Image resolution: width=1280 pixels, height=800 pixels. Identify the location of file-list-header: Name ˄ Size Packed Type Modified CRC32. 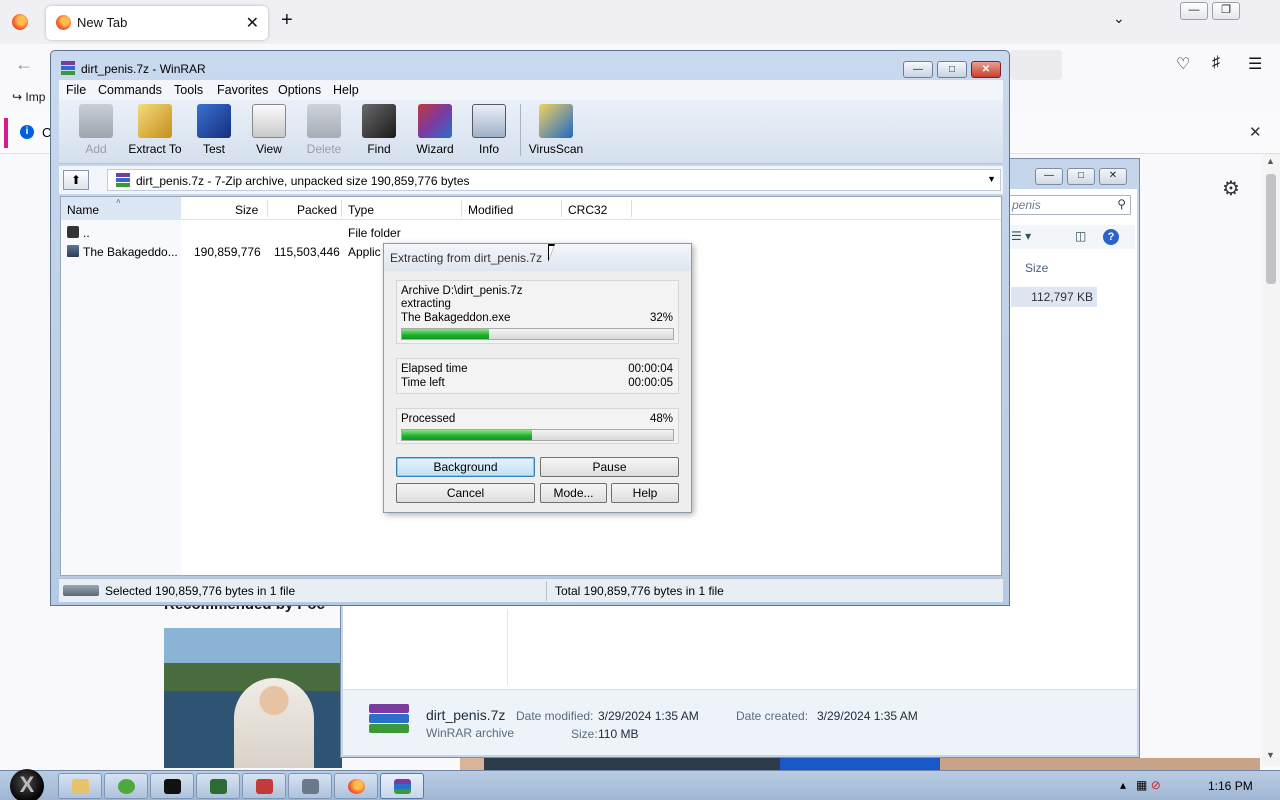
(531, 208).